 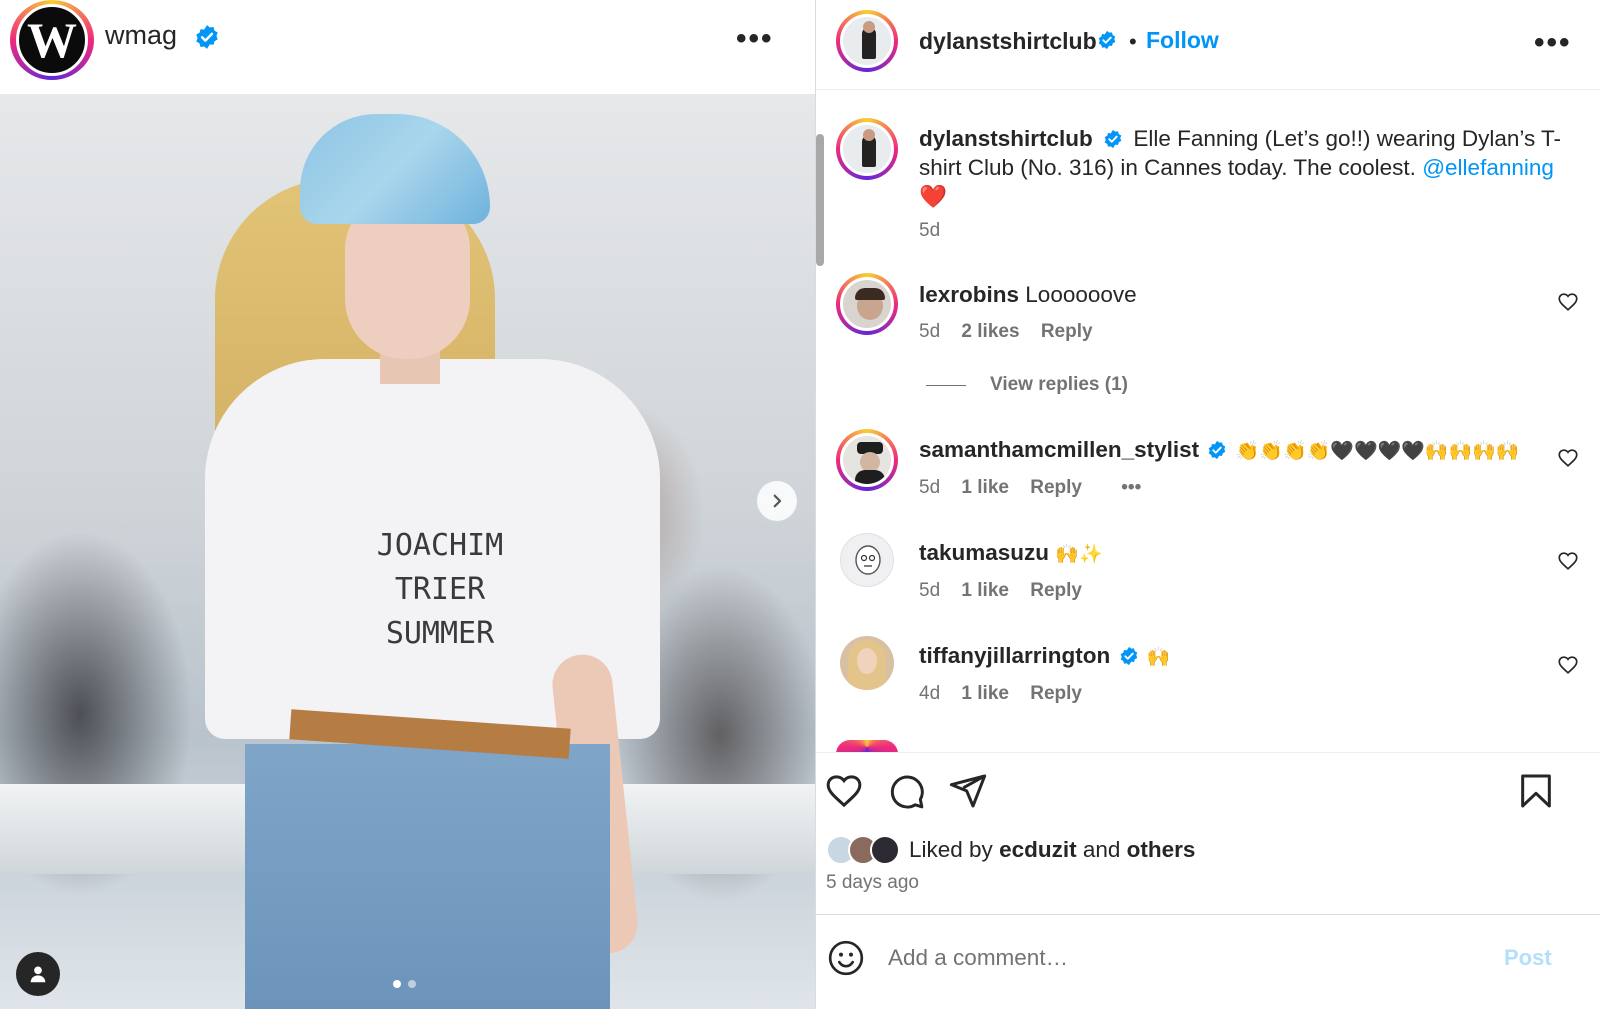 What do you see at coordinates (397, 984) in the screenshot?
I see `slide-indicator-active` at bounding box center [397, 984].